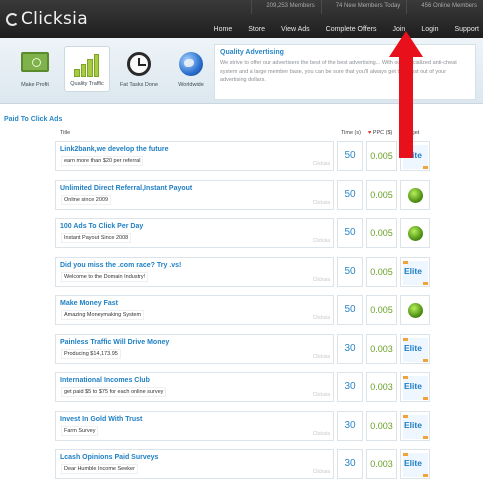 This screenshot has height=487, width=483. What do you see at coordinates (191, 69) in the screenshot?
I see `feature-tile-worldwide: Worldwide` at bounding box center [191, 69].